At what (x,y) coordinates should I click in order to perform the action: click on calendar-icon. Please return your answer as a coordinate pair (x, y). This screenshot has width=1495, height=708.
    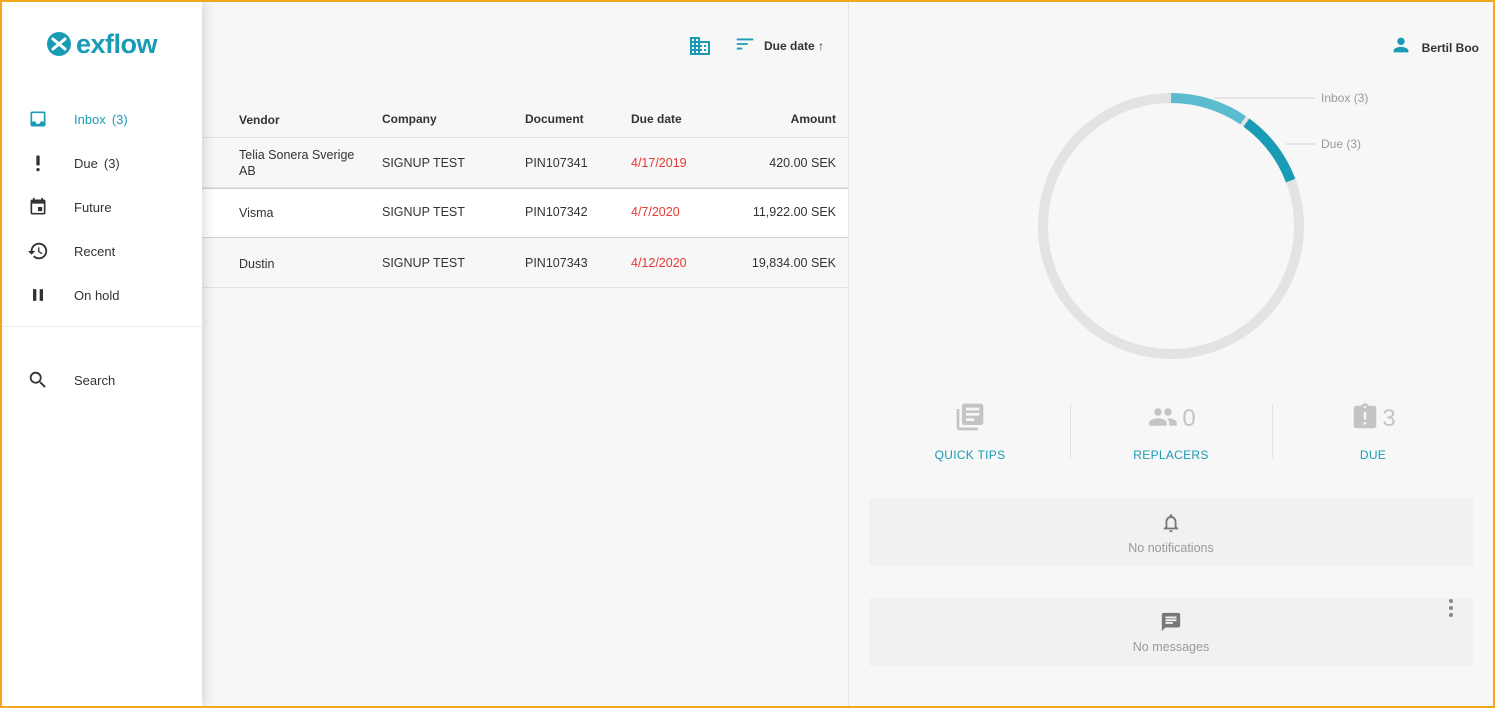
    Looking at the image, I should click on (38, 207).